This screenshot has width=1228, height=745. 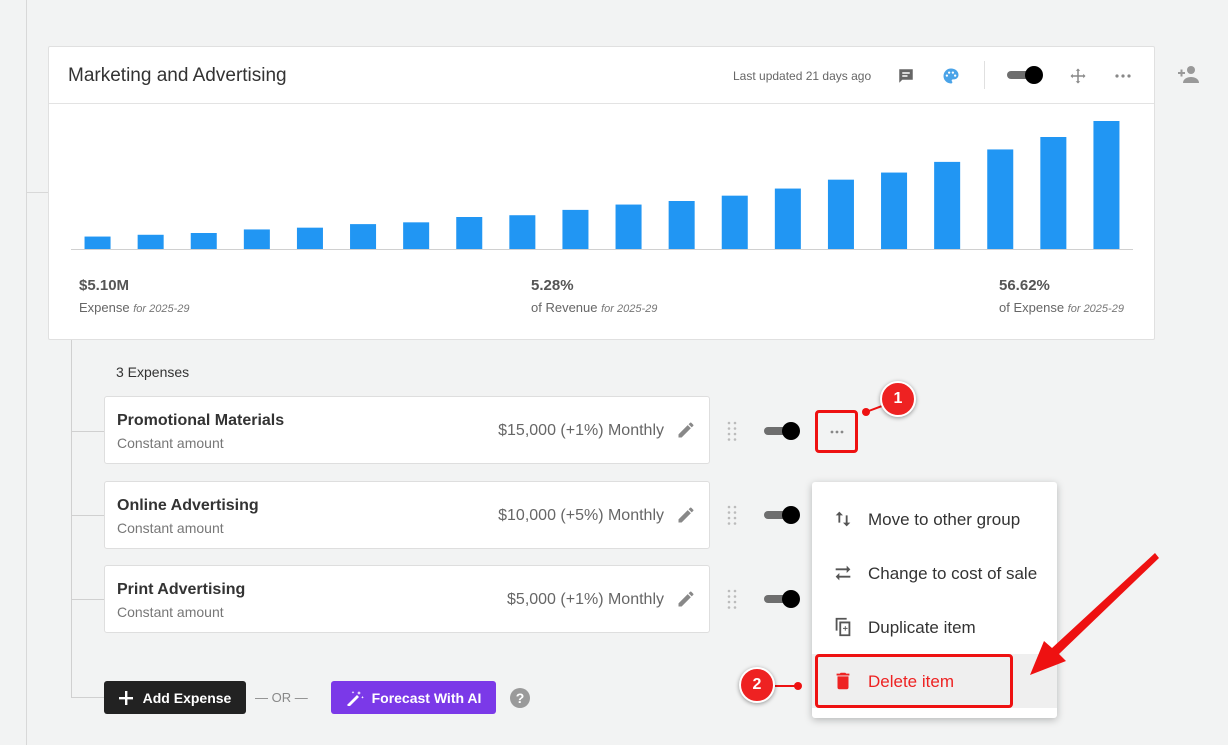 What do you see at coordinates (898, 399) in the screenshot?
I see `step-badge-1: 1` at bounding box center [898, 399].